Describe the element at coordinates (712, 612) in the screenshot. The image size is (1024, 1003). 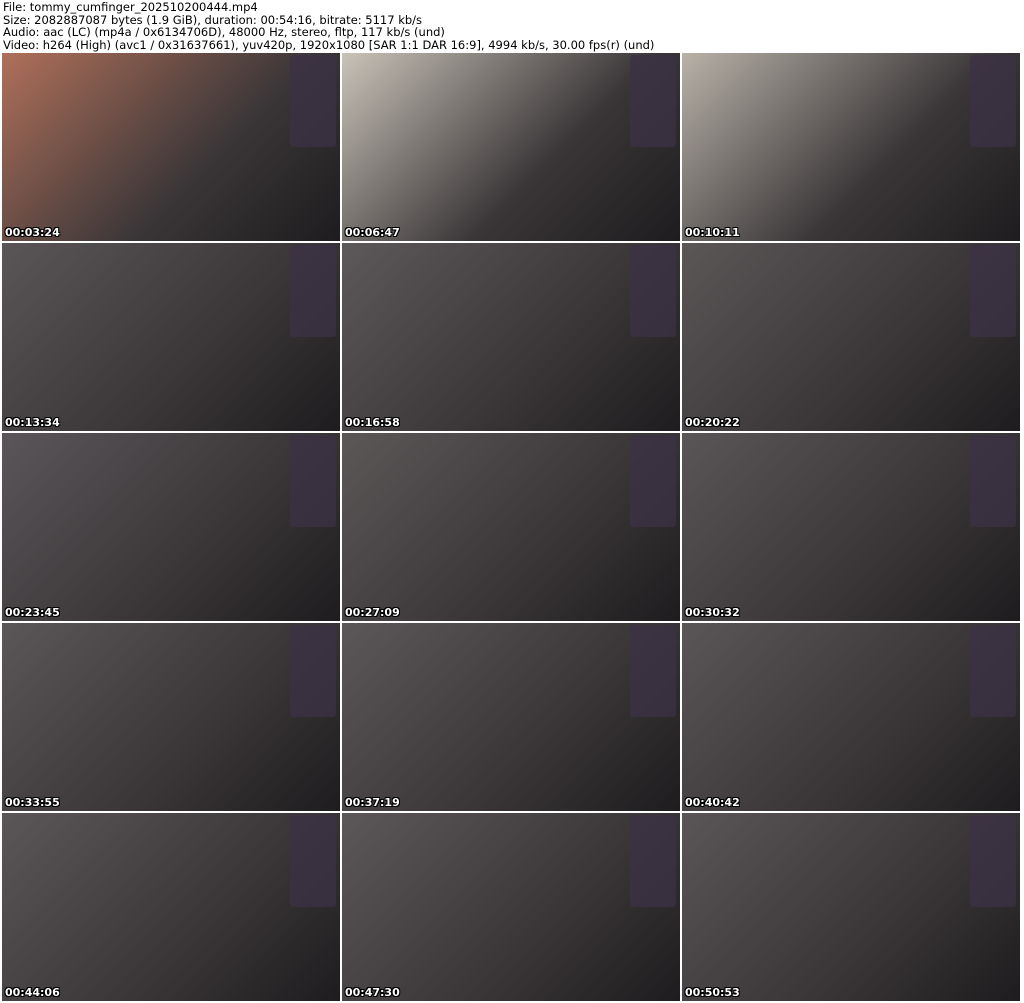
I see `timestamp: 00:30:32` at that location.